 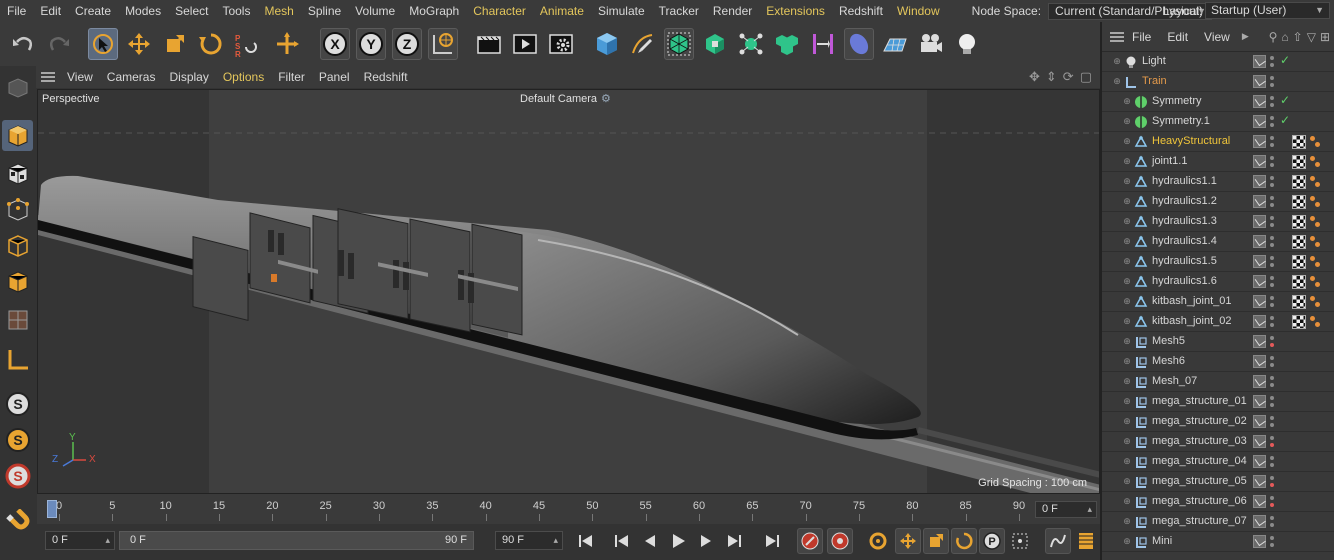 What do you see at coordinates (1218, 542) in the screenshot?
I see `object-row: ⊕ Mini` at bounding box center [1218, 542].